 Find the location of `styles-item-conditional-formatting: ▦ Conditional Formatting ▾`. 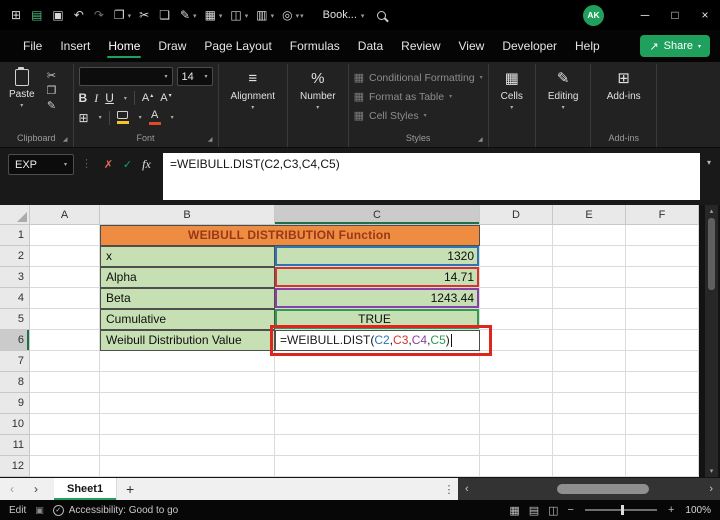

styles-item-conditional-formatting: ▦ Conditional Formatting ▾ is located at coordinates (418, 77).